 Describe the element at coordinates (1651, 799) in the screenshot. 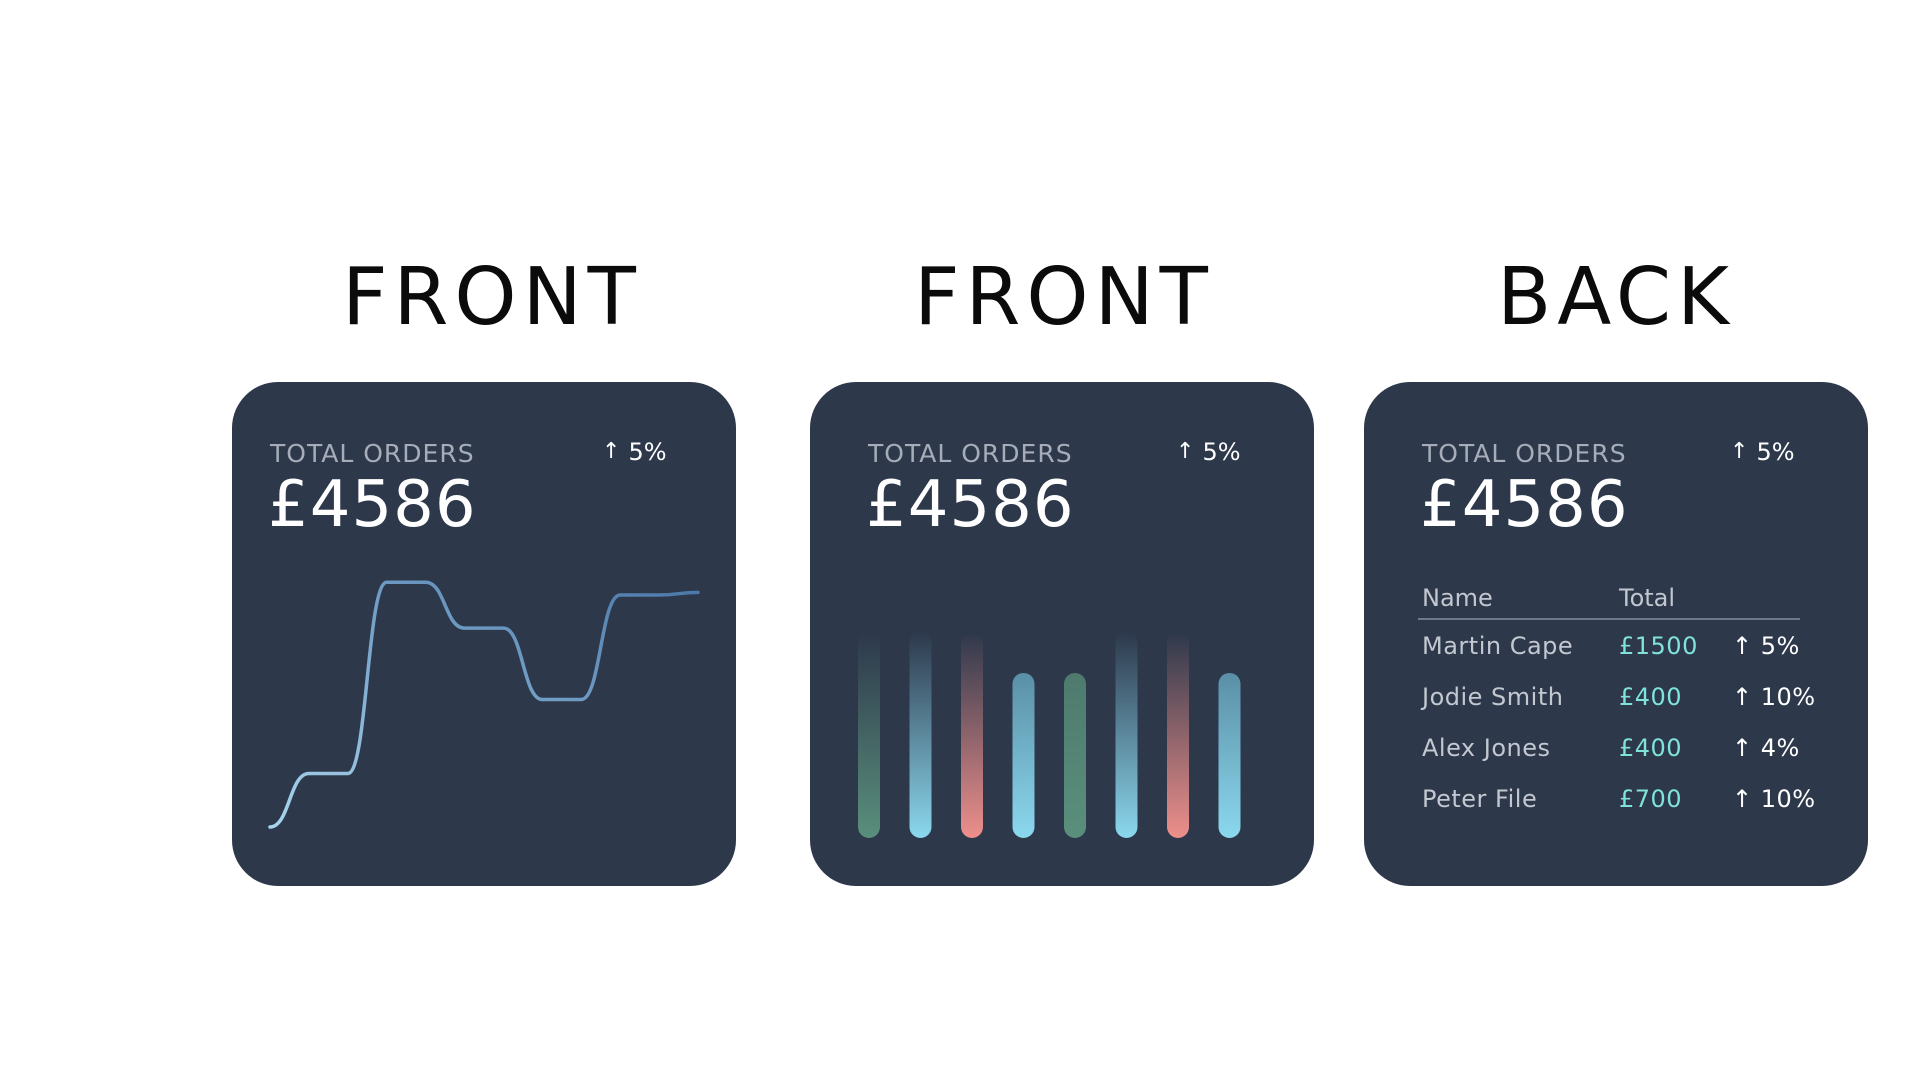

I see `row-total: £700` at that location.